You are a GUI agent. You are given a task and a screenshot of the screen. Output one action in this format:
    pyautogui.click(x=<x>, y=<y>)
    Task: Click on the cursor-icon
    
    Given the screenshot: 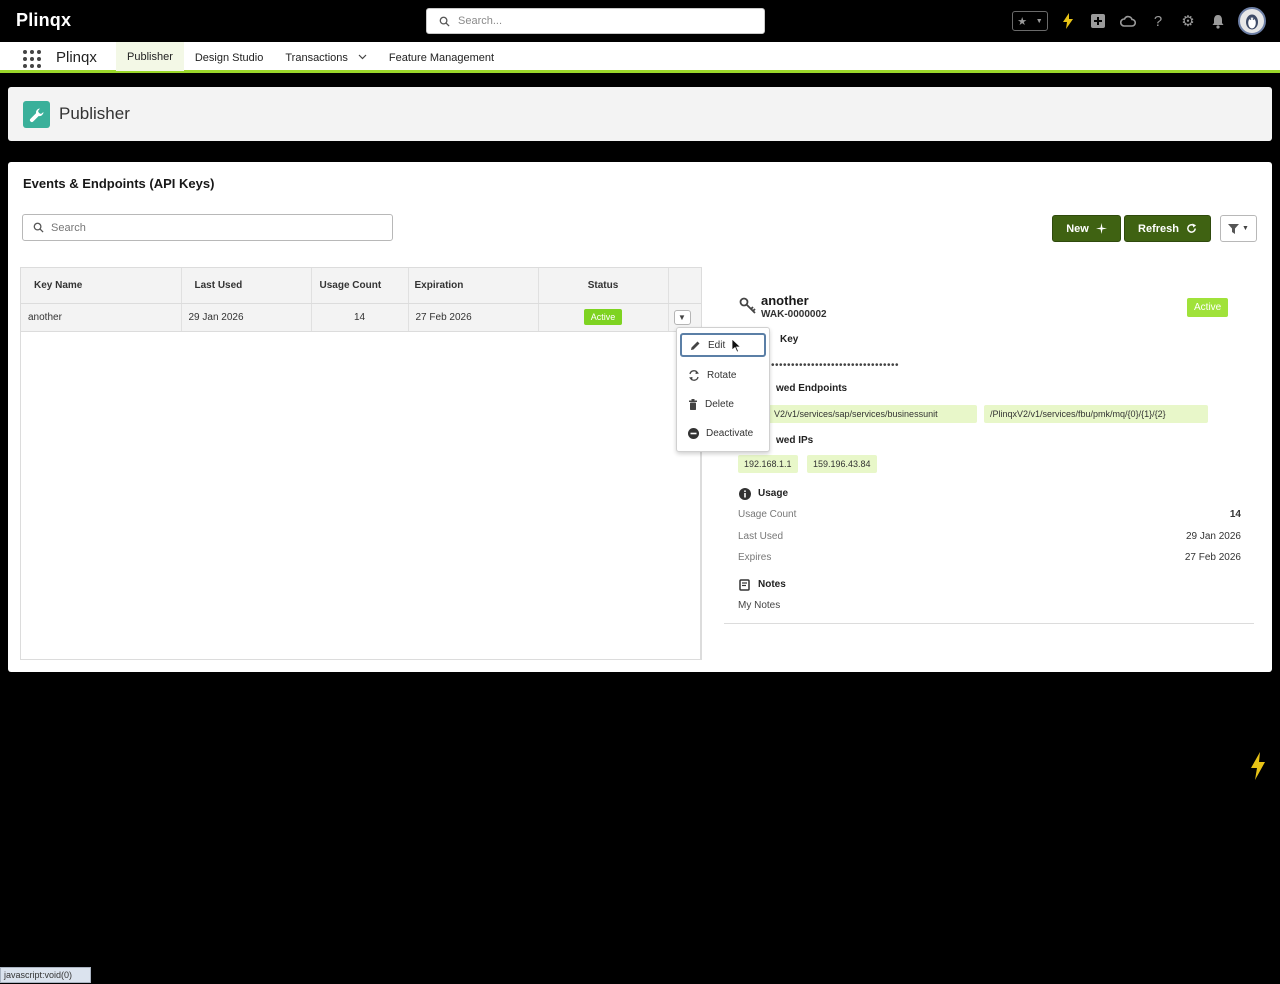 What is the action you would take?
    pyautogui.click(x=736, y=348)
    